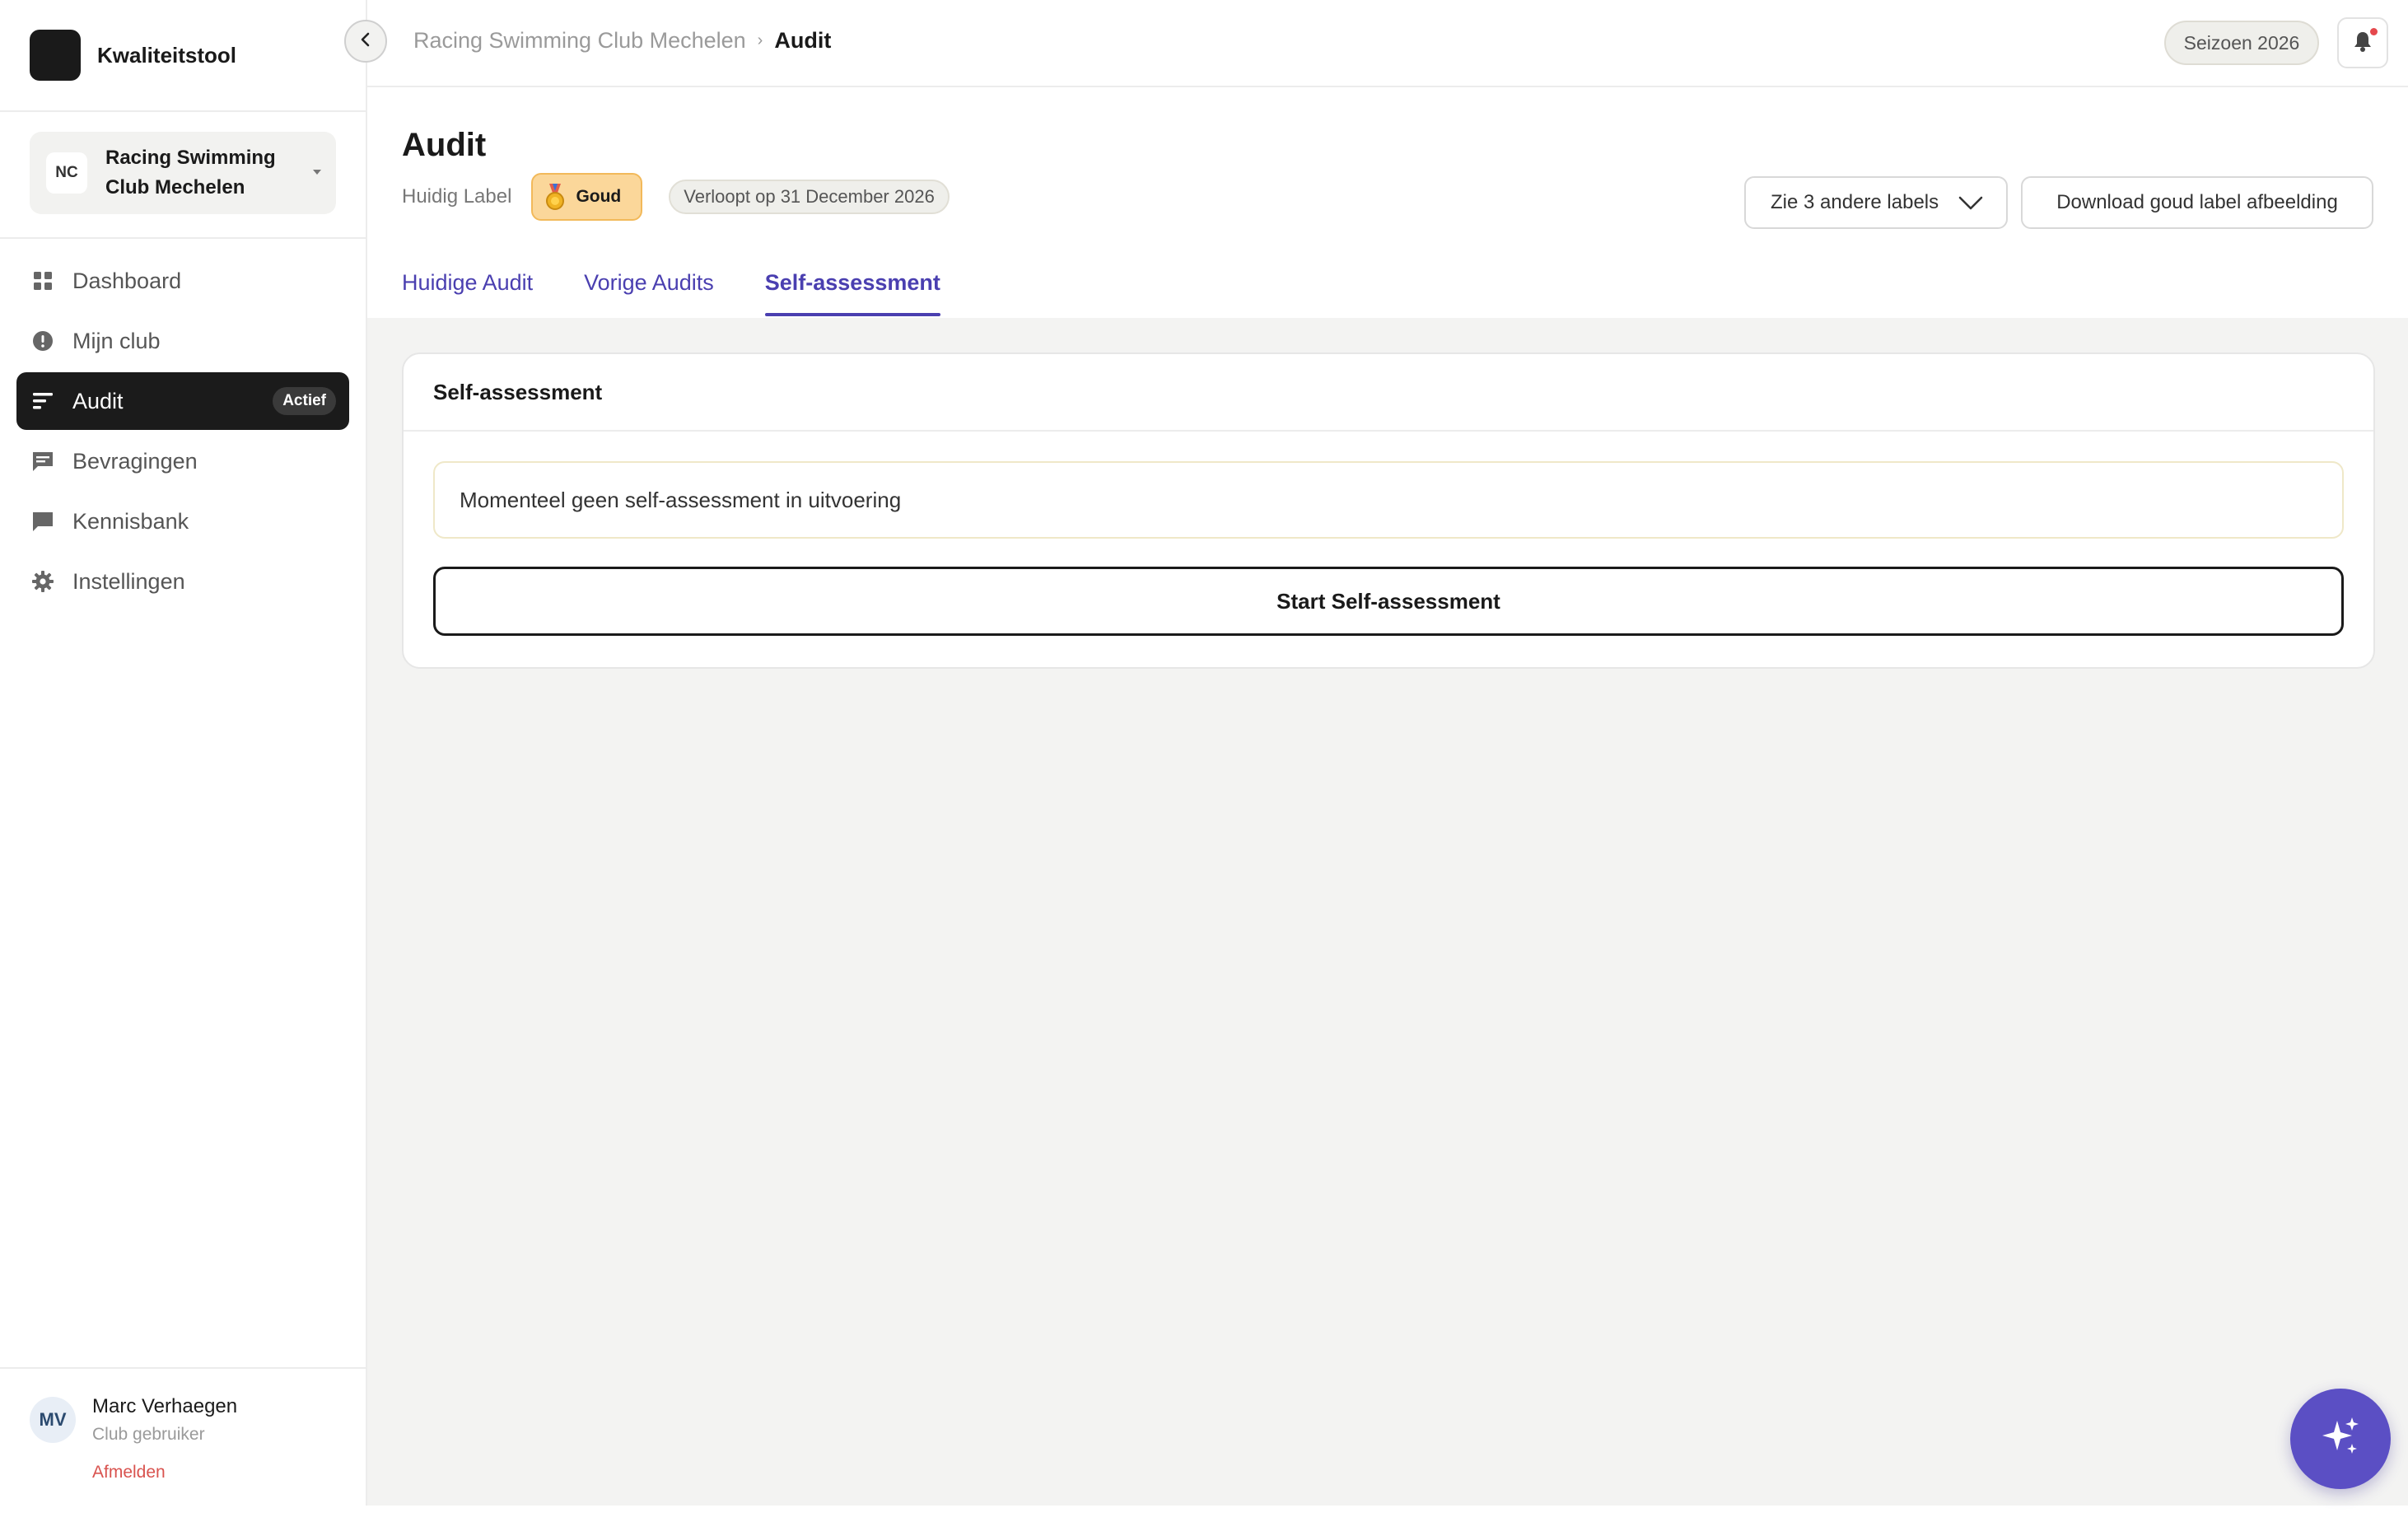  What do you see at coordinates (809, 197) in the screenshot?
I see `expiry-badge: Verloopt op 31 December 2026` at bounding box center [809, 197].